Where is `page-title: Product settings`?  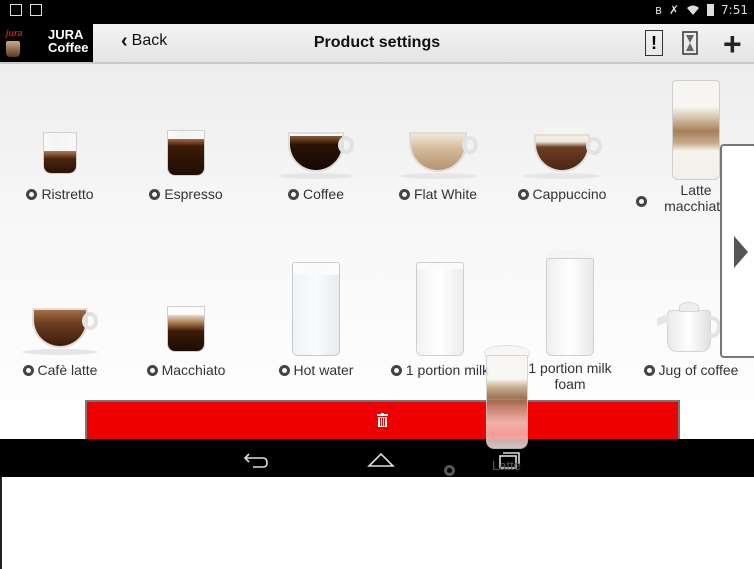 page-title: Product settings is located at coordinates (377, 42).